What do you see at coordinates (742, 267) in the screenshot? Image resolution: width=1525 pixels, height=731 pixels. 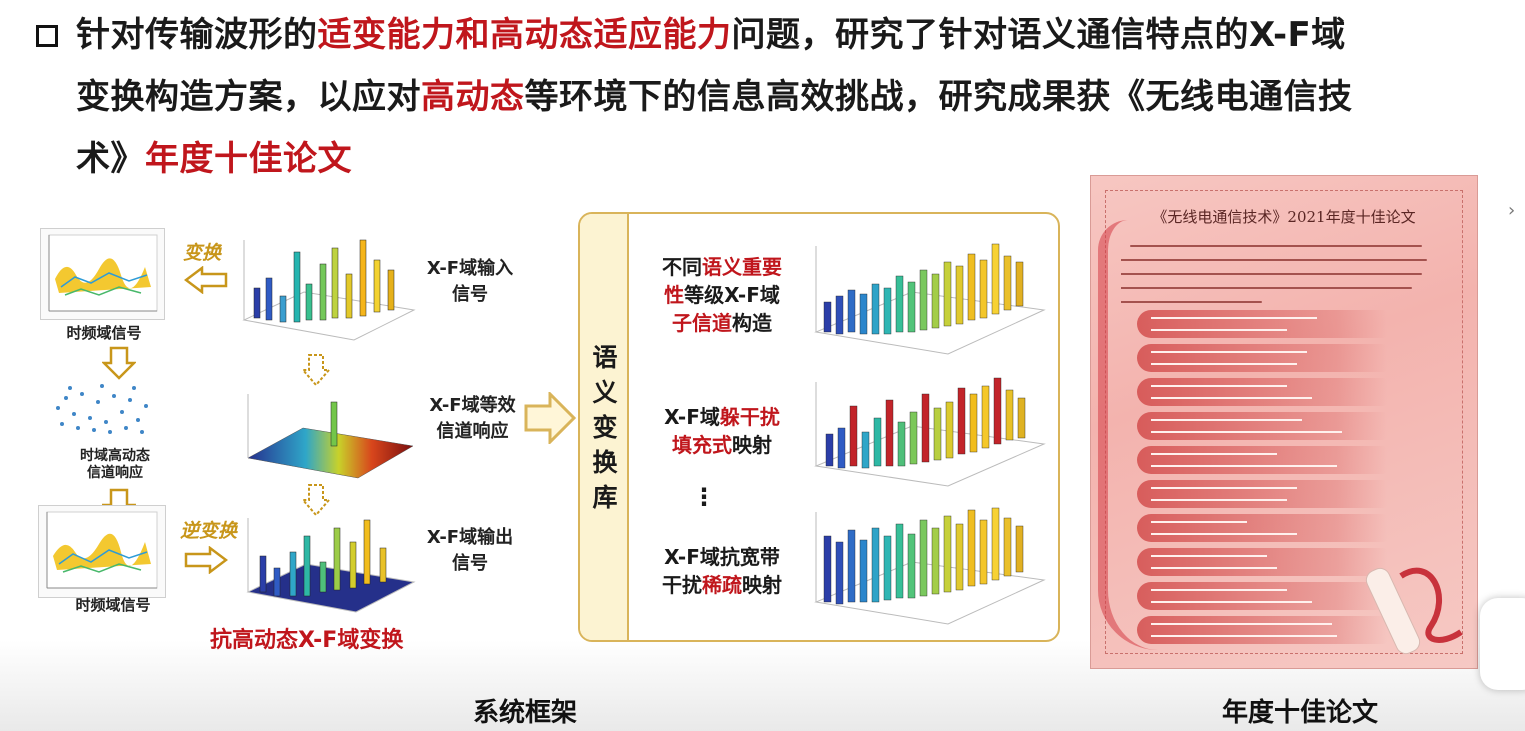 I see `highlight-text: 语义重要` at bounding box center [742, 267].